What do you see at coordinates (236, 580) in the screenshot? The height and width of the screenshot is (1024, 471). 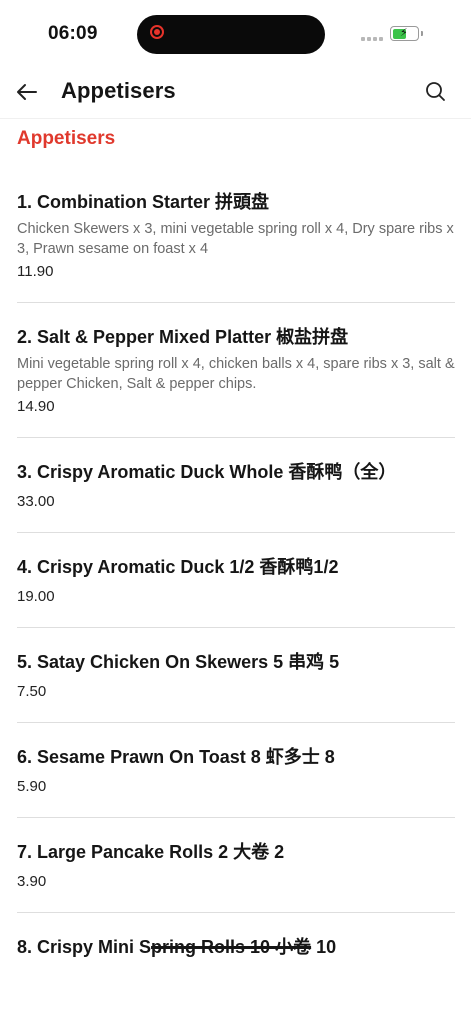 I see `menu-item: 4. Crispy Aromatic Duck 1/2 香酥鸭1/2 19.00` at bounding box center [236, 580].